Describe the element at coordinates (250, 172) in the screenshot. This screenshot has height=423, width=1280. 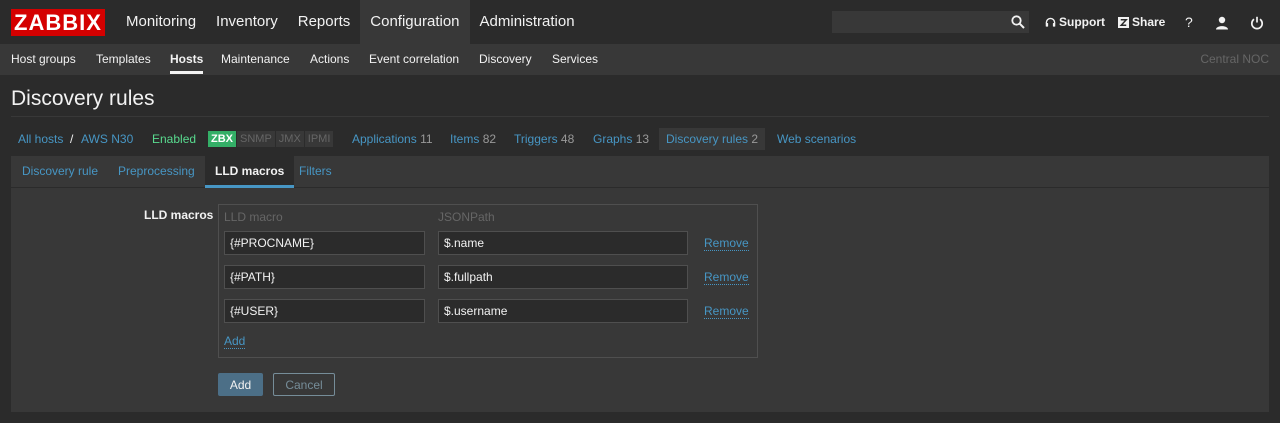
I see `tab-lld-macros: LLD macros` at that location.